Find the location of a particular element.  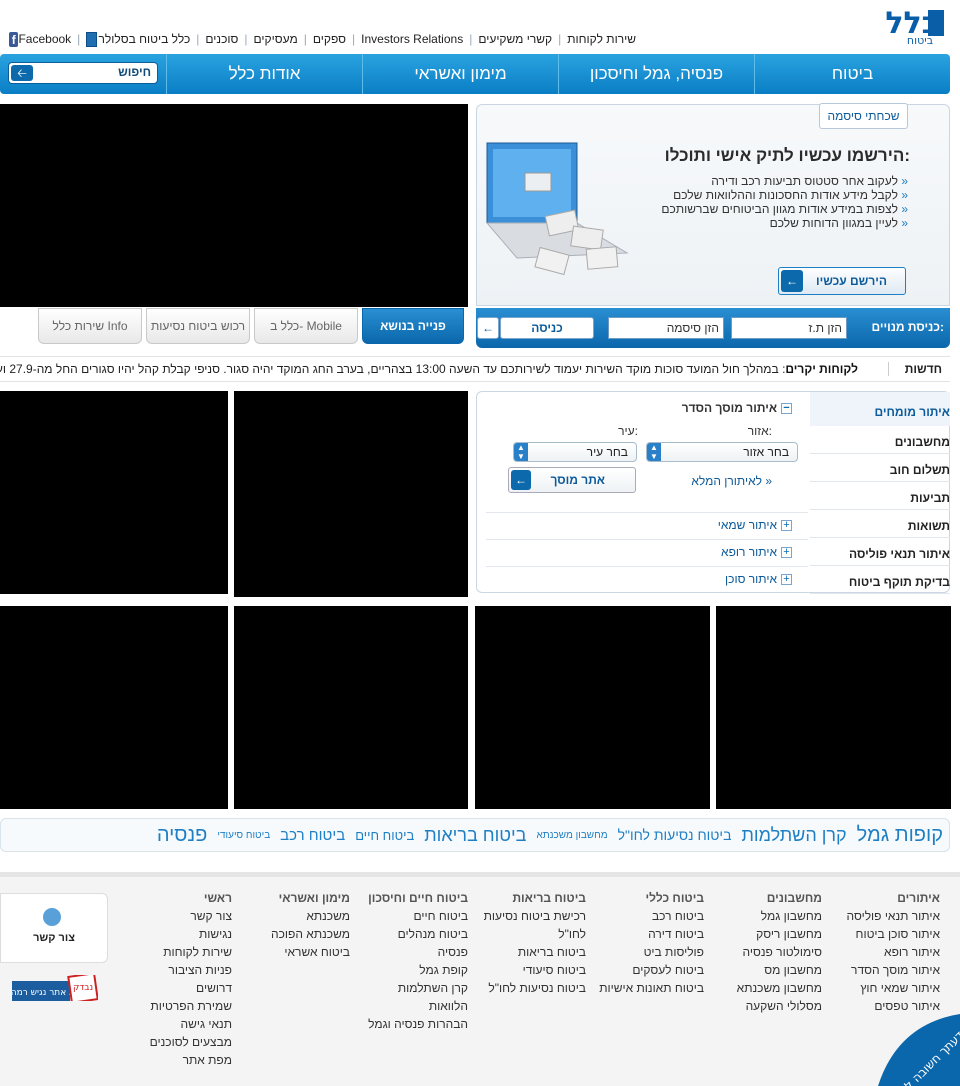

footer-link: ביטוח סיעודי is located at coordinates (526, 970).